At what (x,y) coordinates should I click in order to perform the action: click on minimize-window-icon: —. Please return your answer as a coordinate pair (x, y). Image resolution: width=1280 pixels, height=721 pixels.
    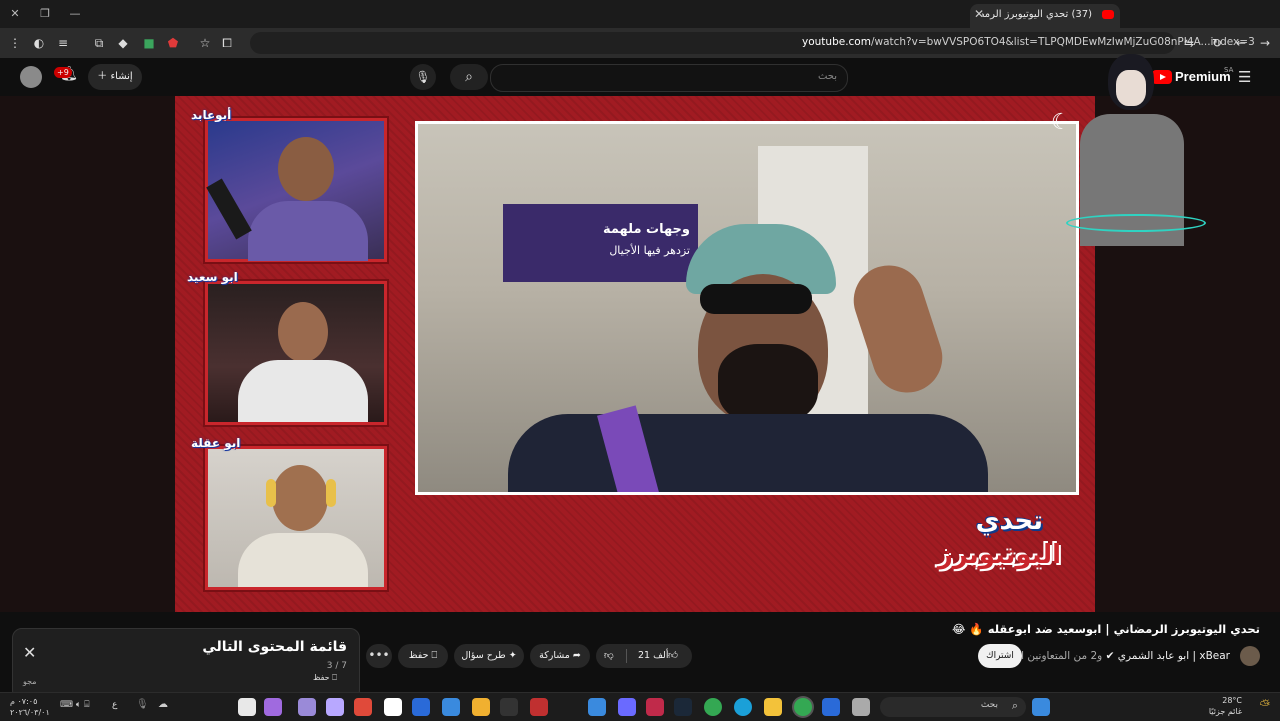
    Looking at the image, I should click on (75, 14).